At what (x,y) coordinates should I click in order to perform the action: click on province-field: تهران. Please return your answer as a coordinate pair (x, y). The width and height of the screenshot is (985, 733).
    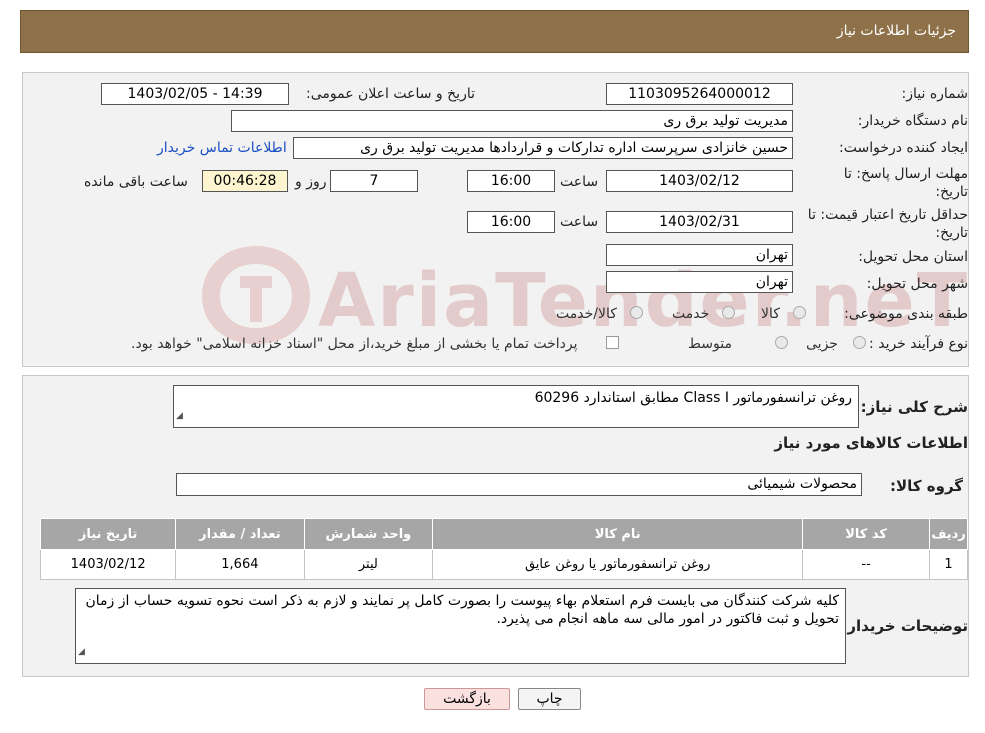
    Looking at the image, I should click on (699, 255).